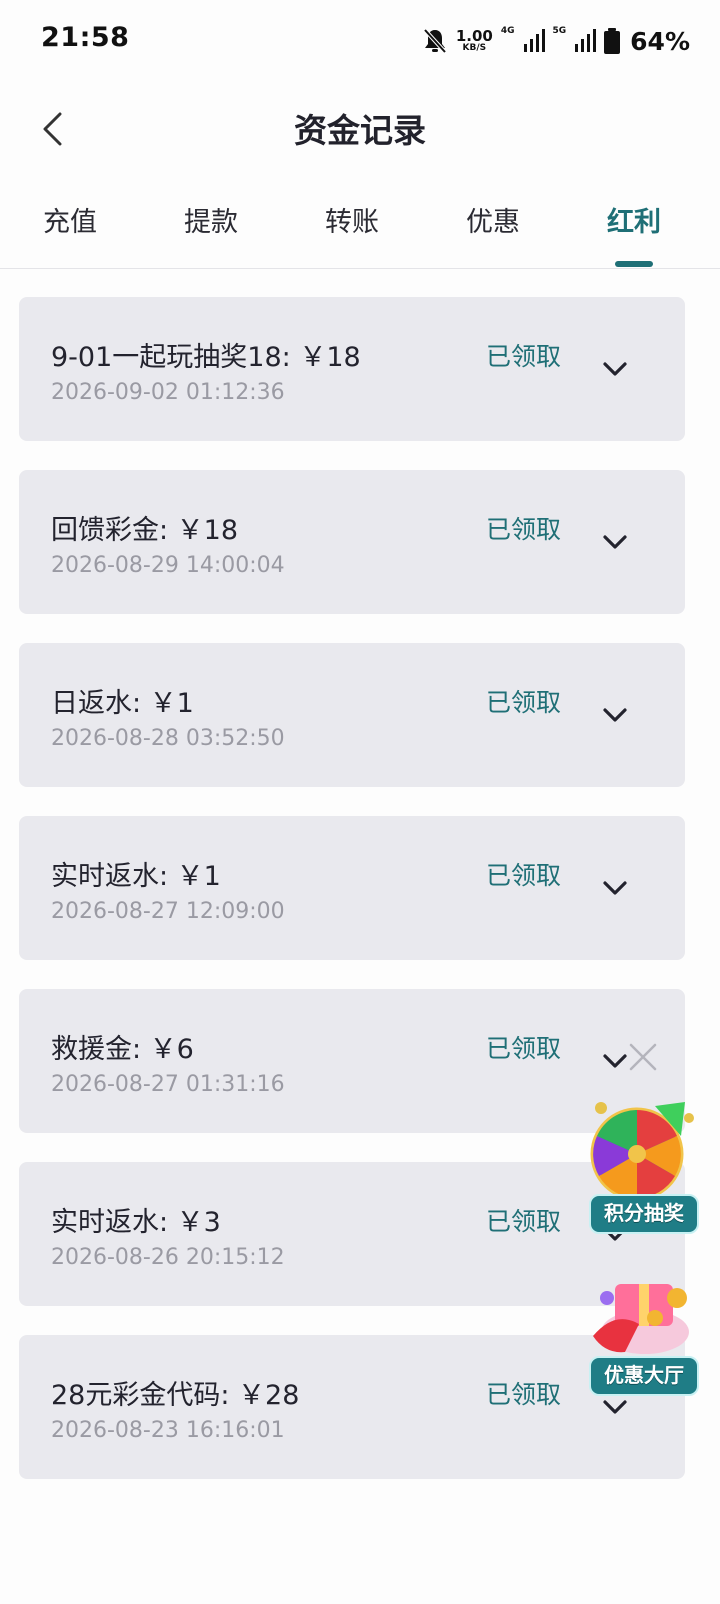 The height and width of the screenshot is (1604, 720). What do you see at coordinates (206, 357) in the screenshot?
I see `record-title: 9-01一起玩抽奖18: ￥18` at bounding box center [206, 357].